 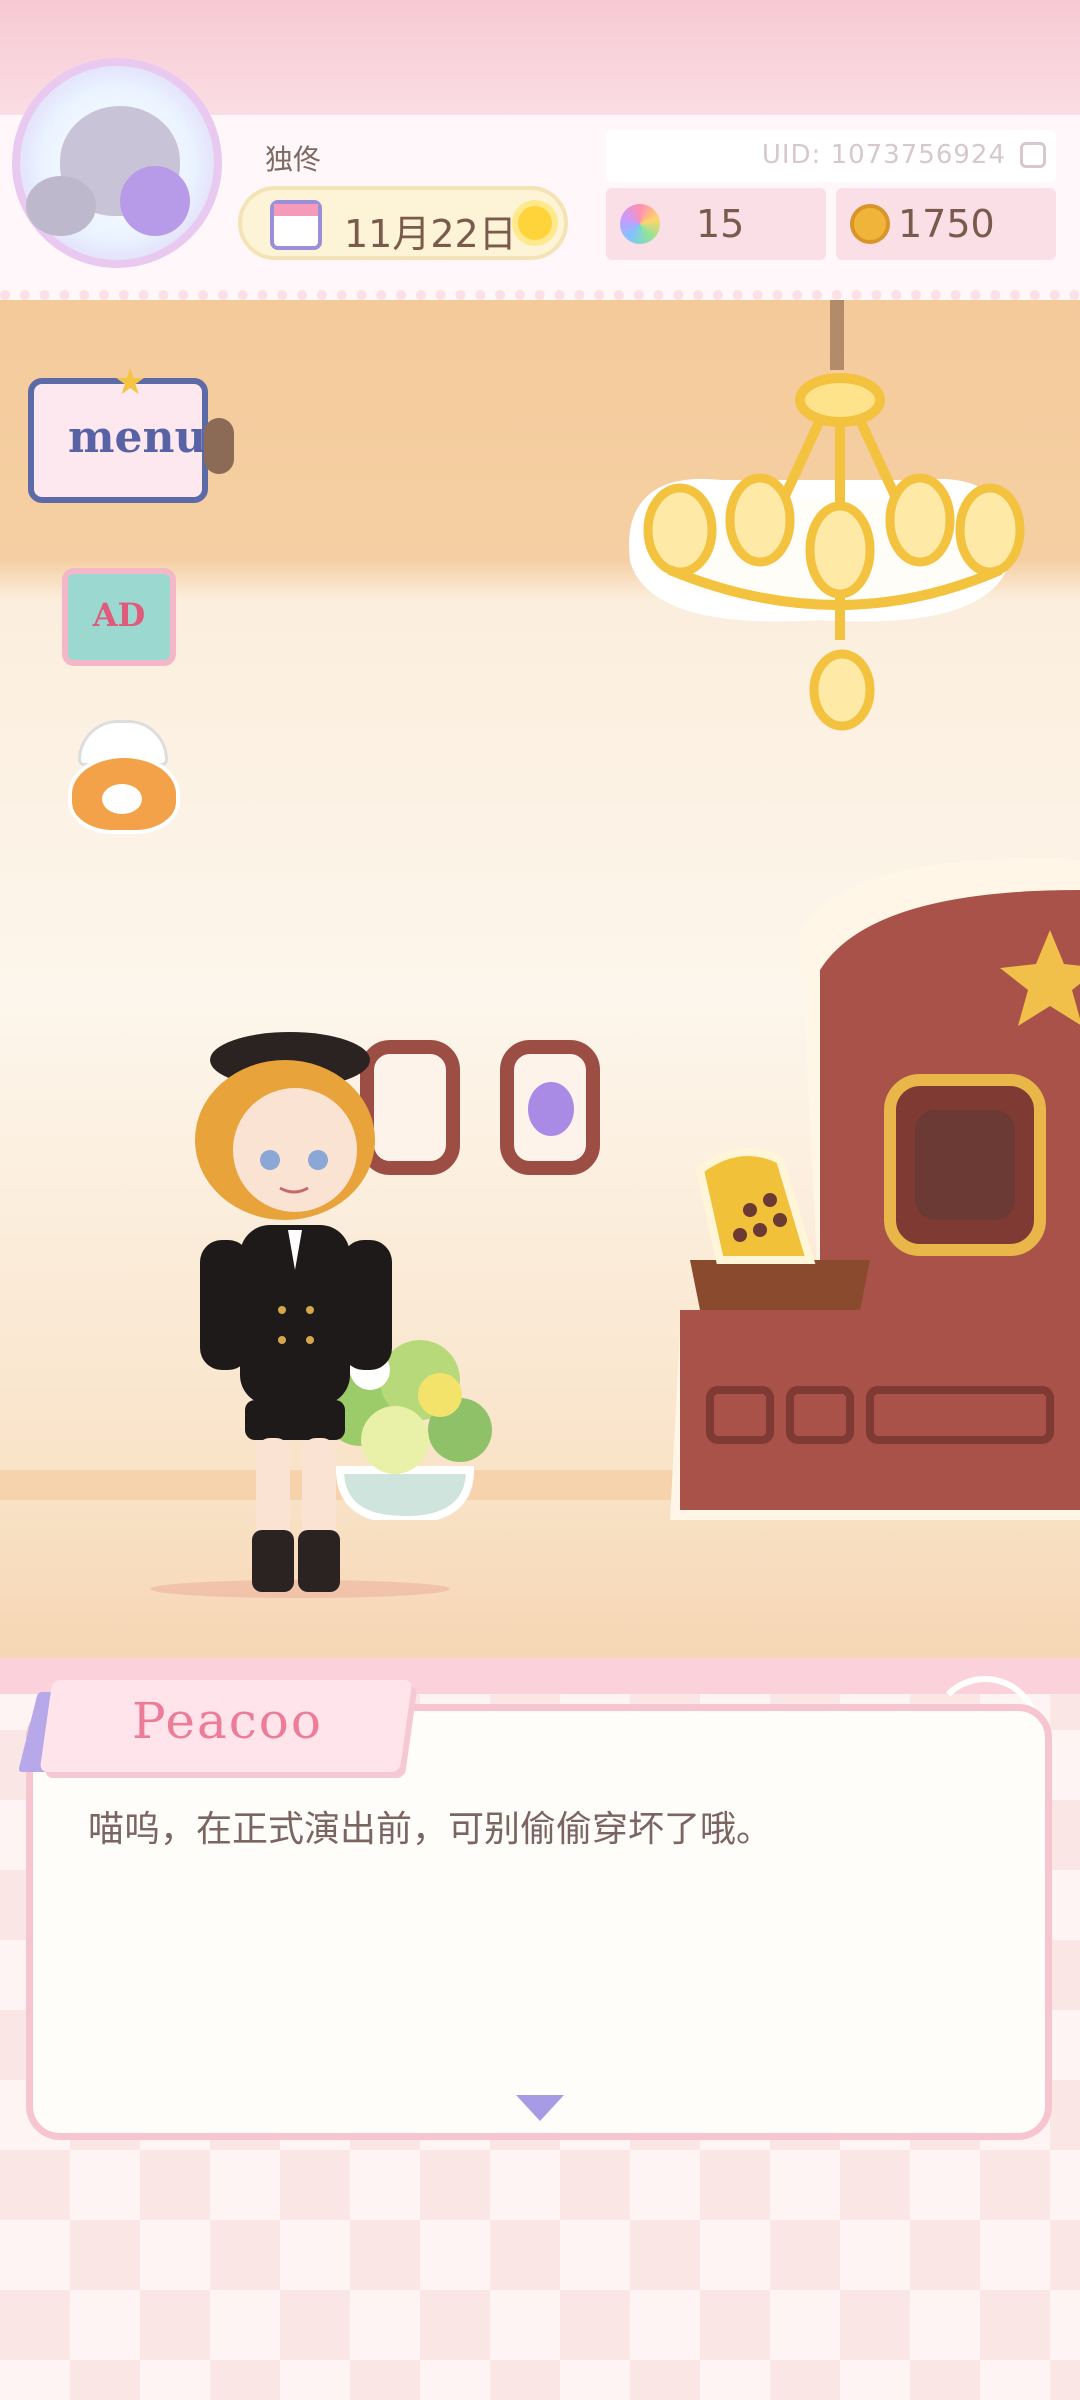 I want to click on gem-count: 15, so click(x=720, y=224).